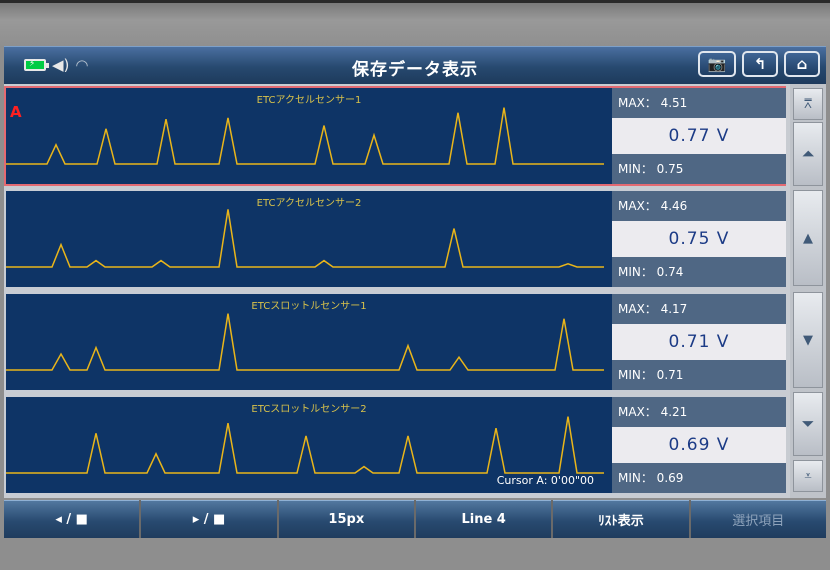 This screenshot has height=570, width=830. Describe the element at coordinates (651, 169) in the screenshot. I see `min-value: MIN： 0.75` at that location.